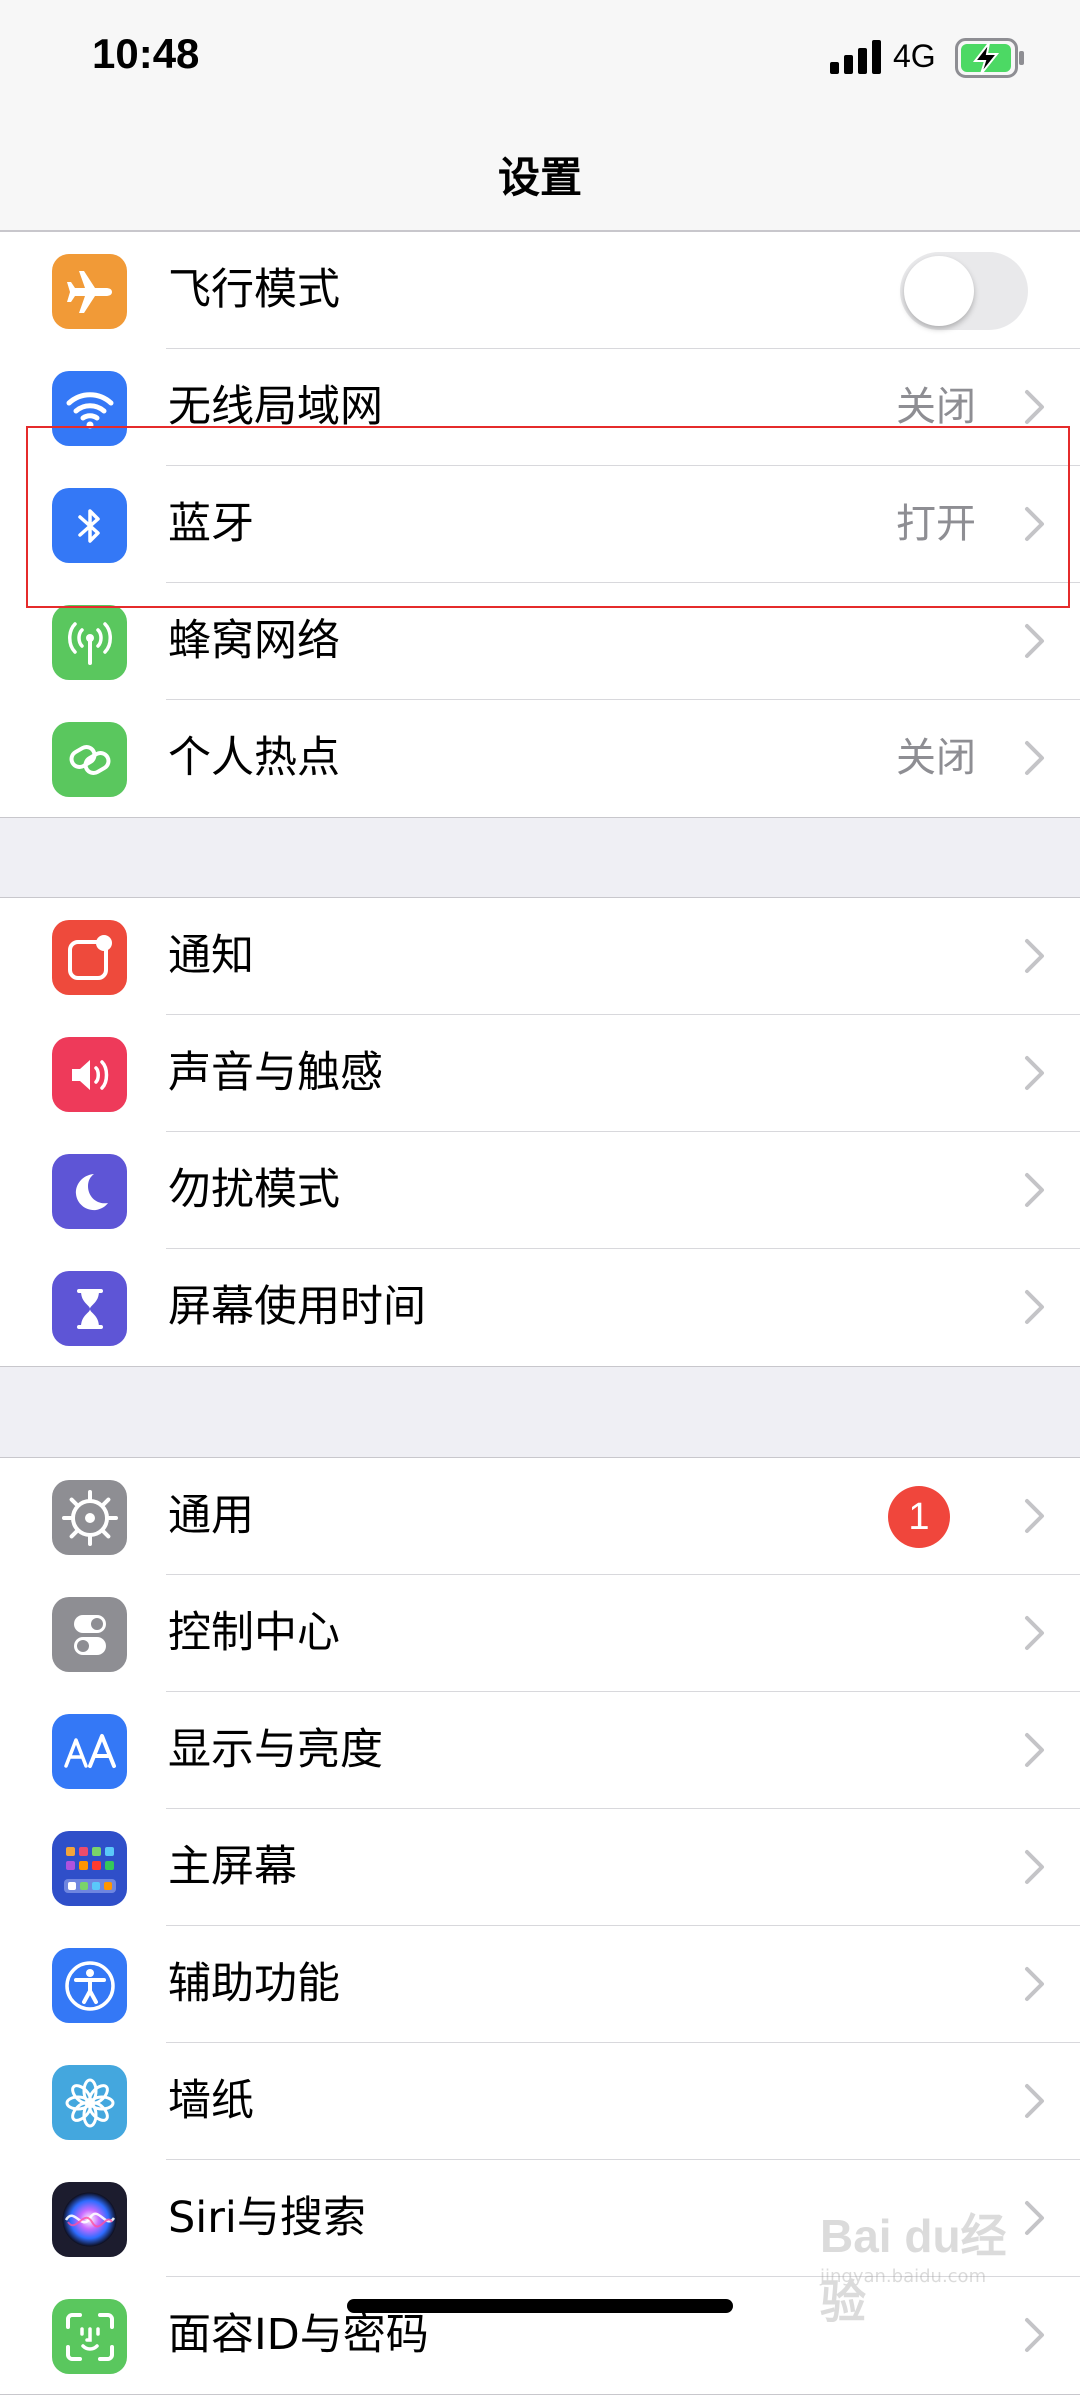 The image size is (1080, 2395). I want to click on settings-row-airplane-mode: 飞行模式, so click(540, 290).